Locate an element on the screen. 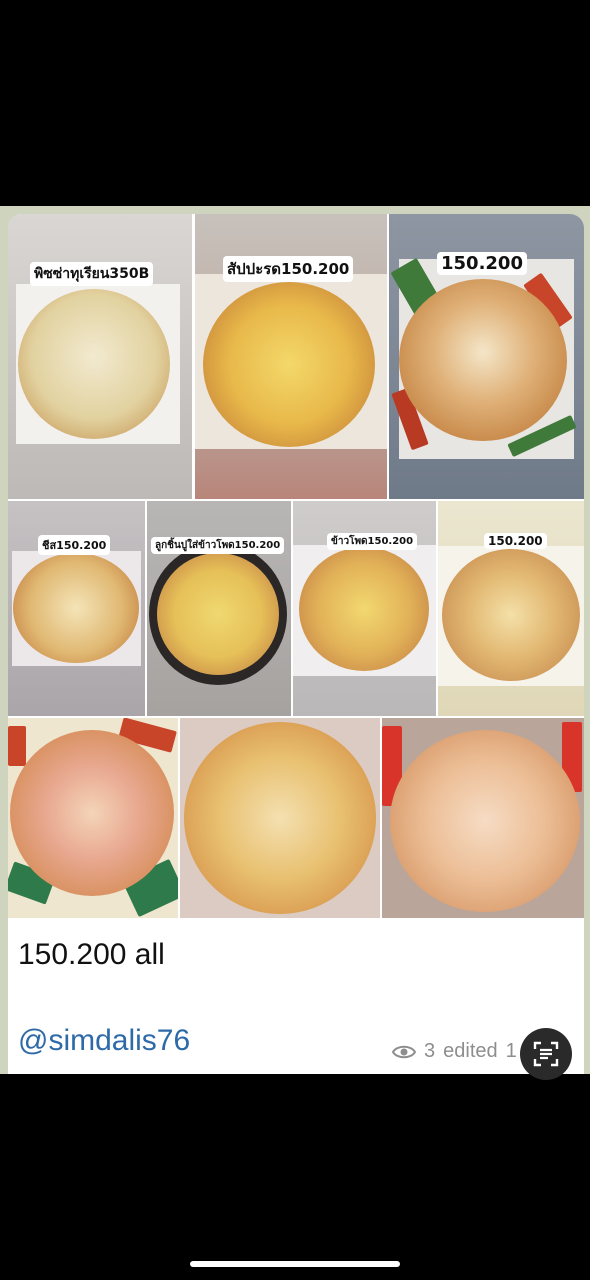  photo-crab-shrimp-pizza is located at coordinates (483, 818).